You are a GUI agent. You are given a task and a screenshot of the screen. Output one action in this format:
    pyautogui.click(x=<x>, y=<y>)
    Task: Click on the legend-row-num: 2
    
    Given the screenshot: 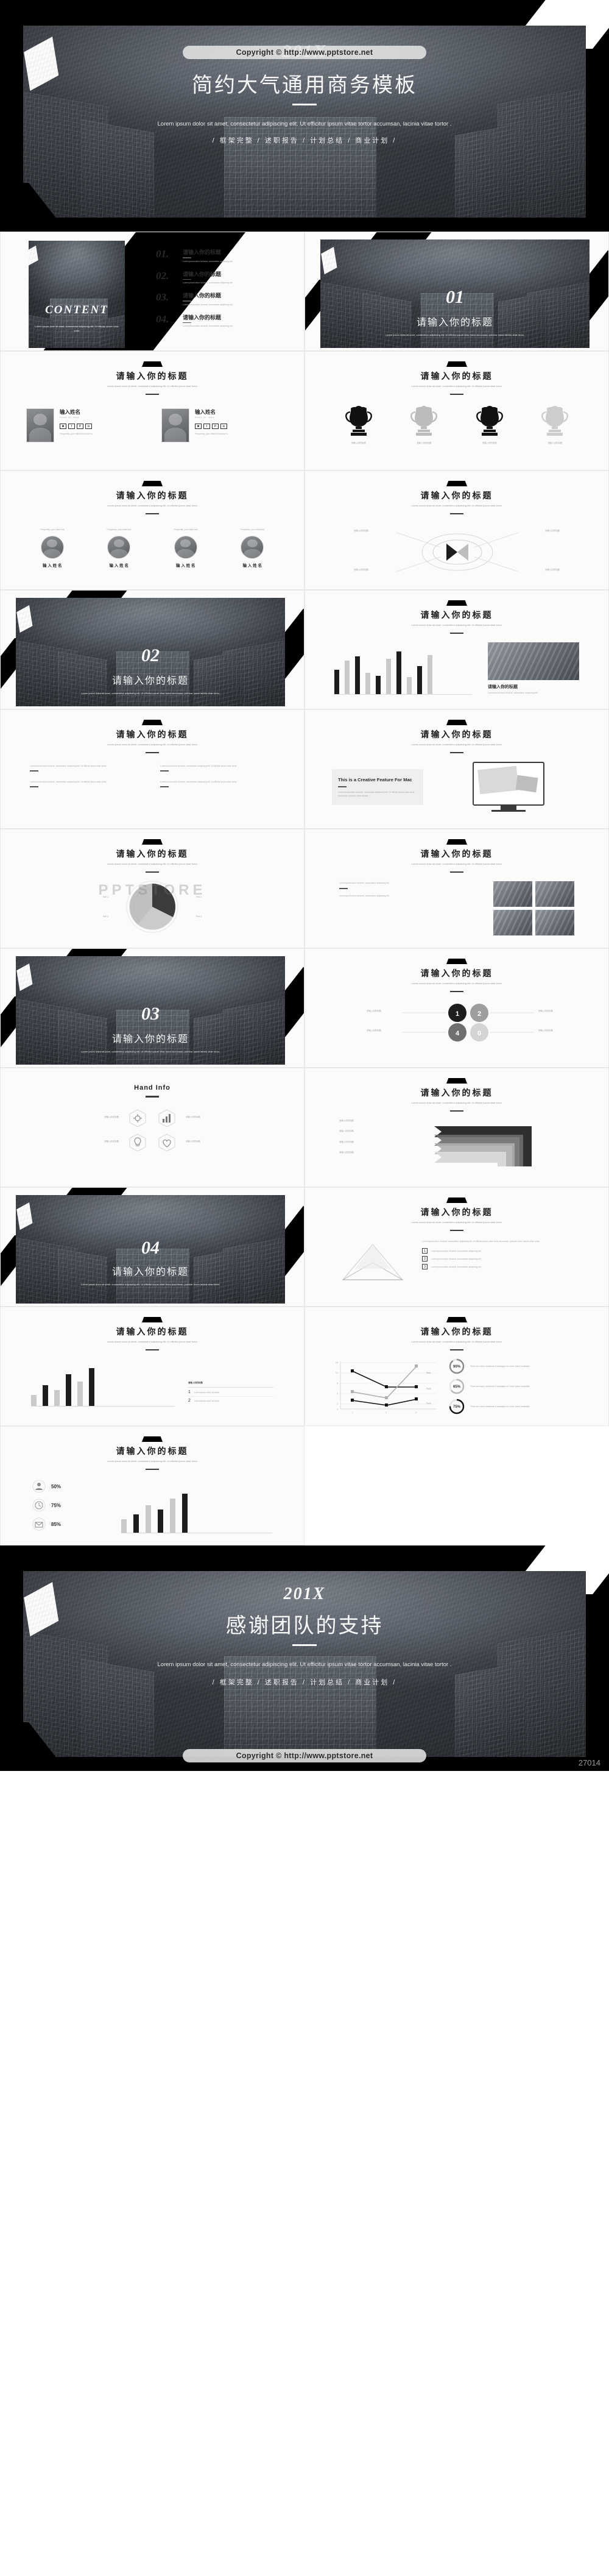 What is the action you would take?
    pyautogui.click(x=189, y=1401)
    